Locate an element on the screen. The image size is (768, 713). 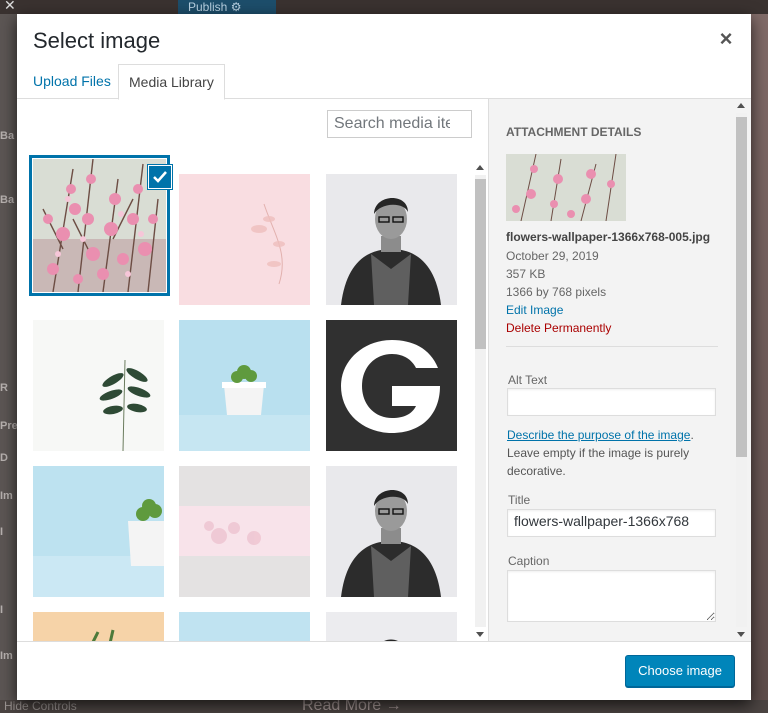
delete-permanently-link: Delete Permanently is located at coordinates (558, 328).